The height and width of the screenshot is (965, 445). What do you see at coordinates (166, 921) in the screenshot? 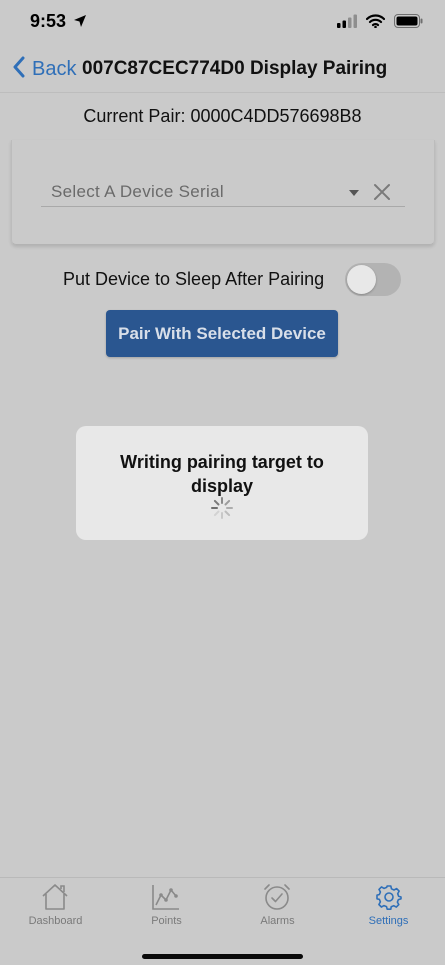
I see `tab-label: Points` at bounding box center [166, 921].